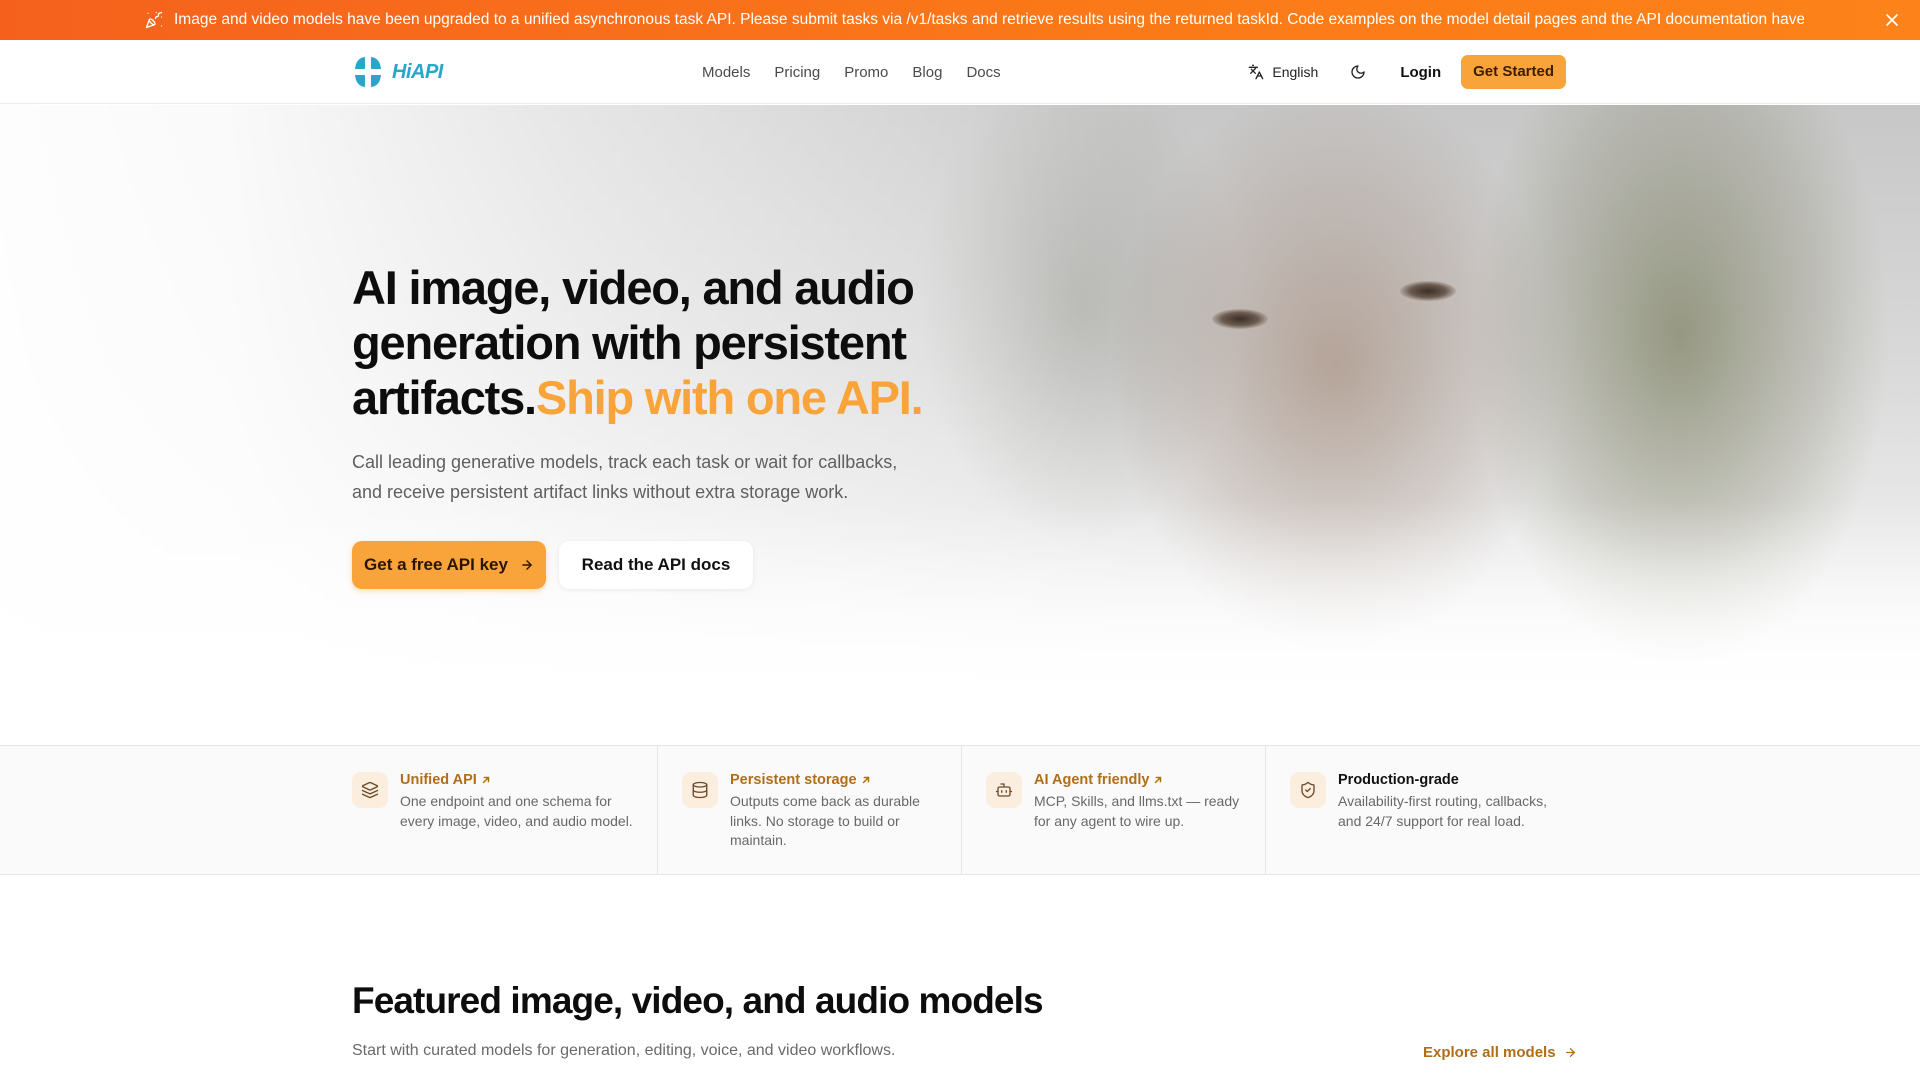  I want to click on translate-icon, so click(1256, 72).